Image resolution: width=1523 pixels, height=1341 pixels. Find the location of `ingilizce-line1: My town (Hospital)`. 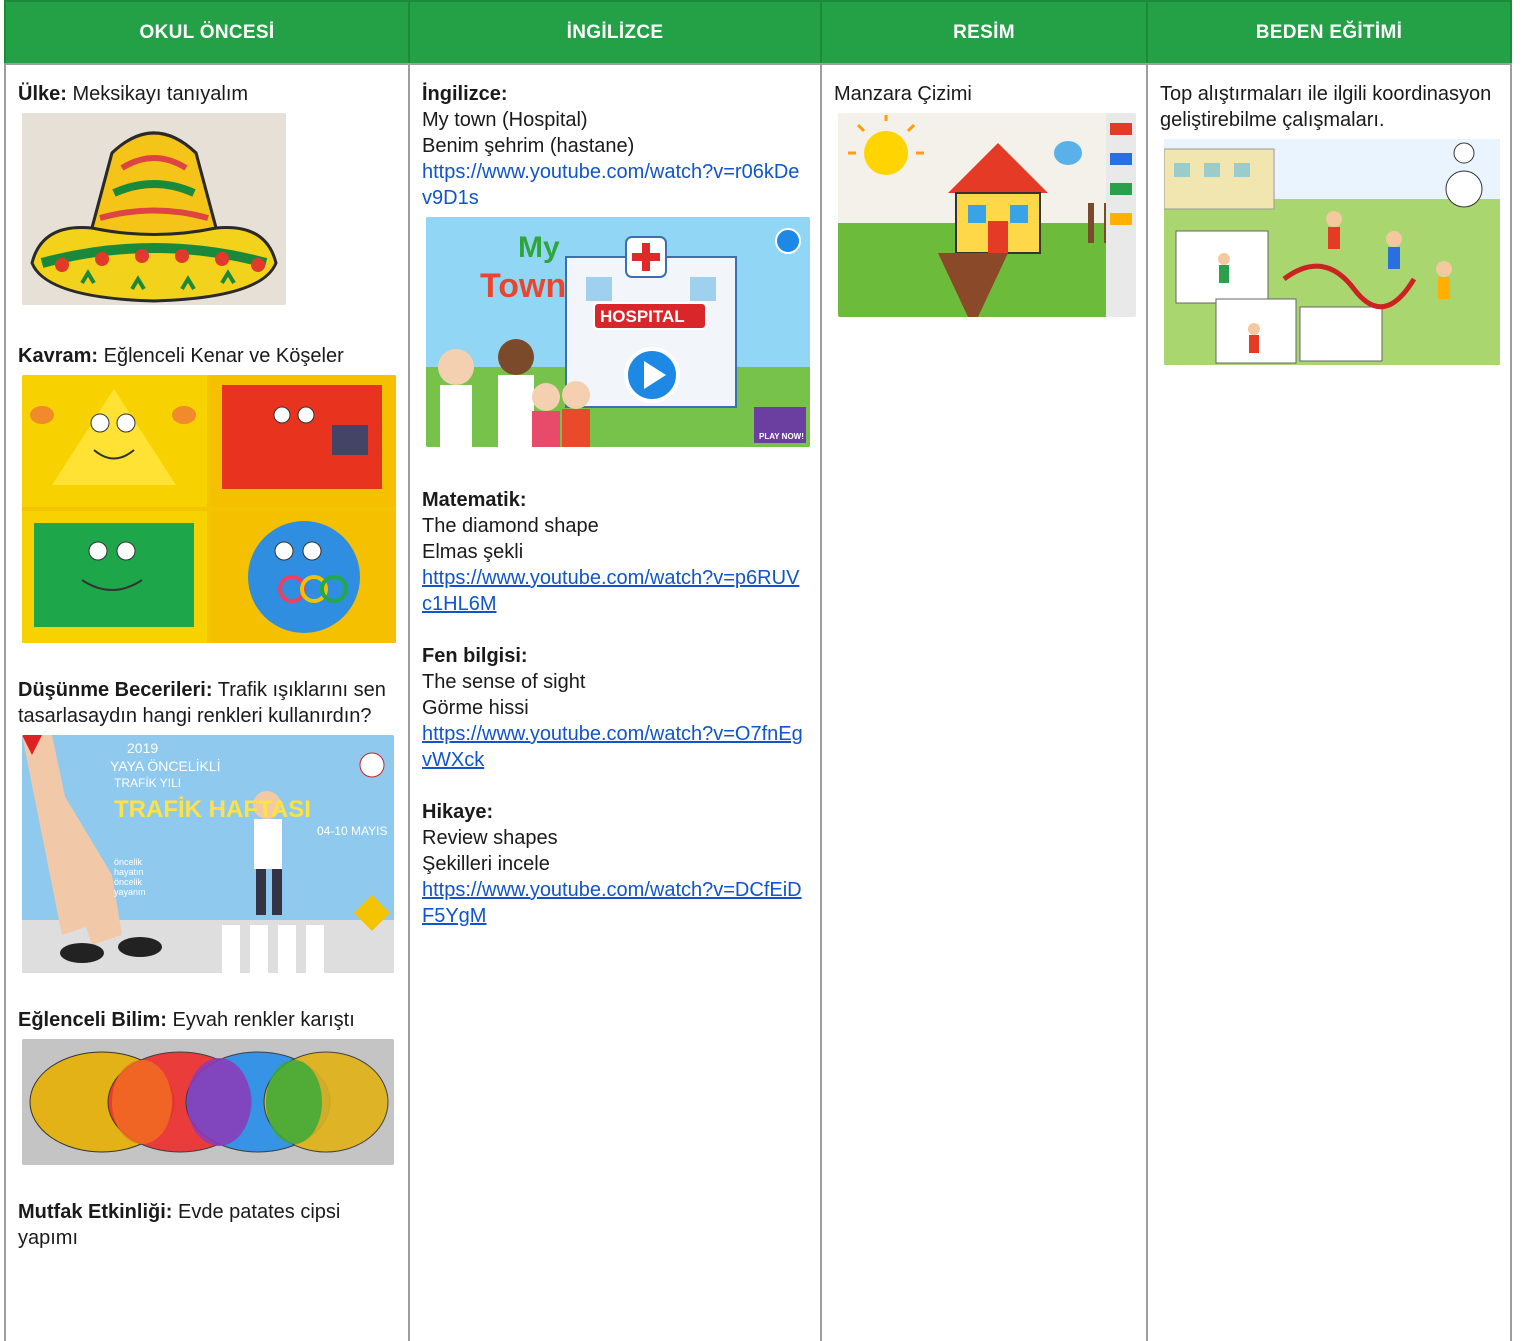

ingilizce-line1: My town (Hospital) is located at coordinates (505, 120).